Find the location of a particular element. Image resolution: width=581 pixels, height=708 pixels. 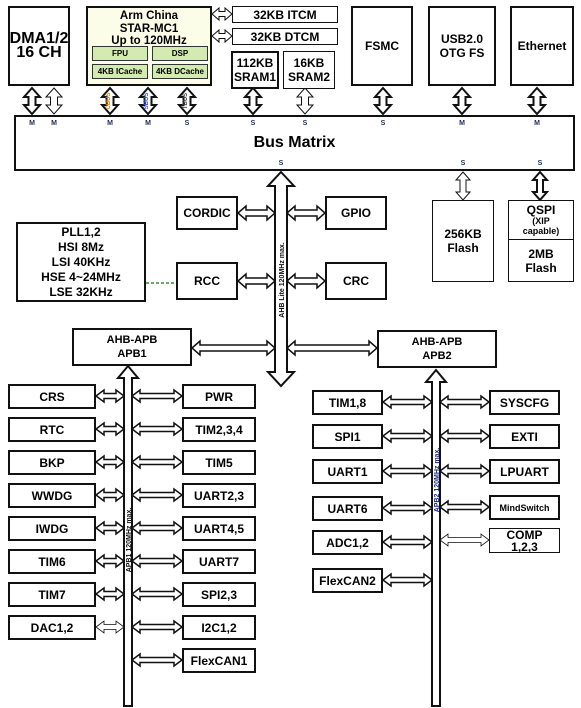

apb1-peripheral-4: IWDG is located at coordinates (52, 528).